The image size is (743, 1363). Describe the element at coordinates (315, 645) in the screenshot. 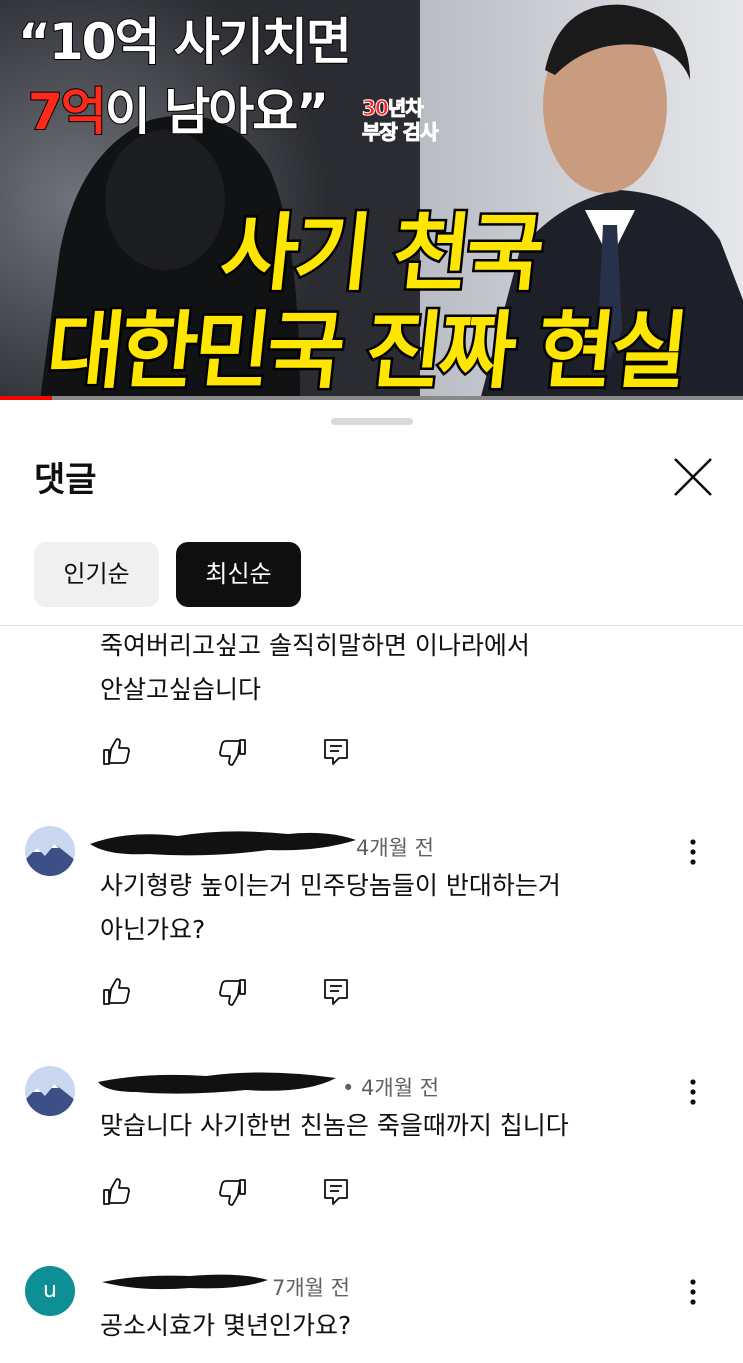

I see `comment-line: 죽여버리고싶고 솔직히말하면 이나라에서` at that location.